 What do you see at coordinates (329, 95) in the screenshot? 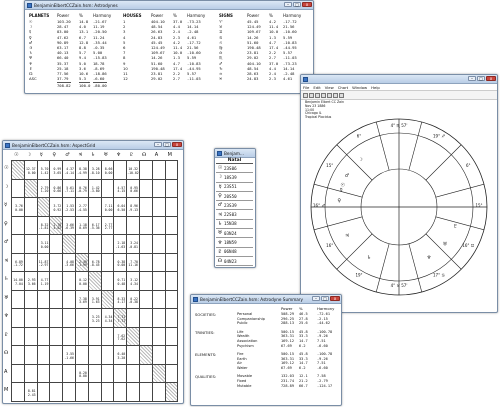
I see `zoom-in-icon` at bounding box center [329, 95].